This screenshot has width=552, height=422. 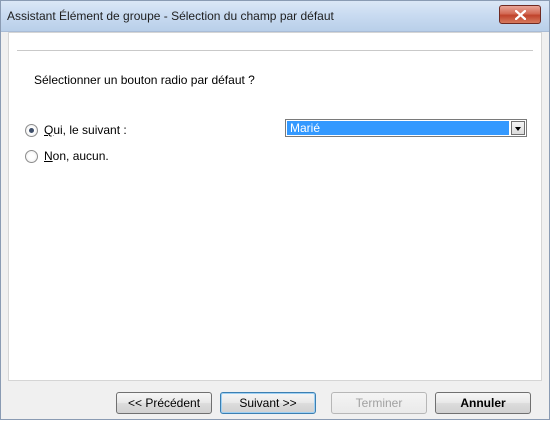 What do you see at coordinates (275, 50) in the screenshot?
I see `panel-divider` at bounding box center [275, 50].